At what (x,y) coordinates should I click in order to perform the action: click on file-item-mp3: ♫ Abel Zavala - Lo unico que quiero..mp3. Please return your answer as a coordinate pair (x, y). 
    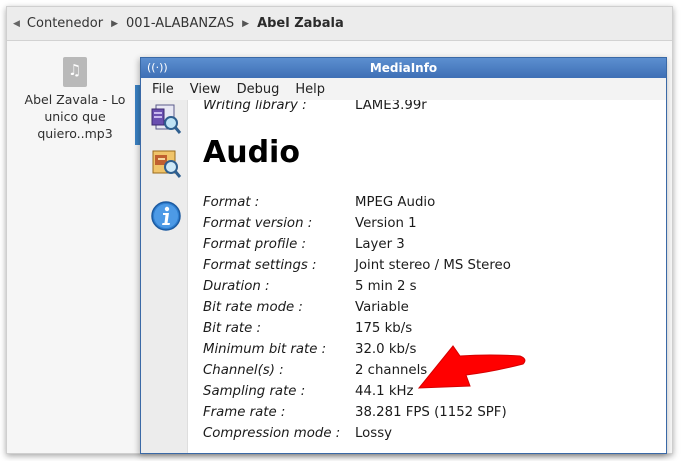
    Looking at the image, I should click on (75, 99).